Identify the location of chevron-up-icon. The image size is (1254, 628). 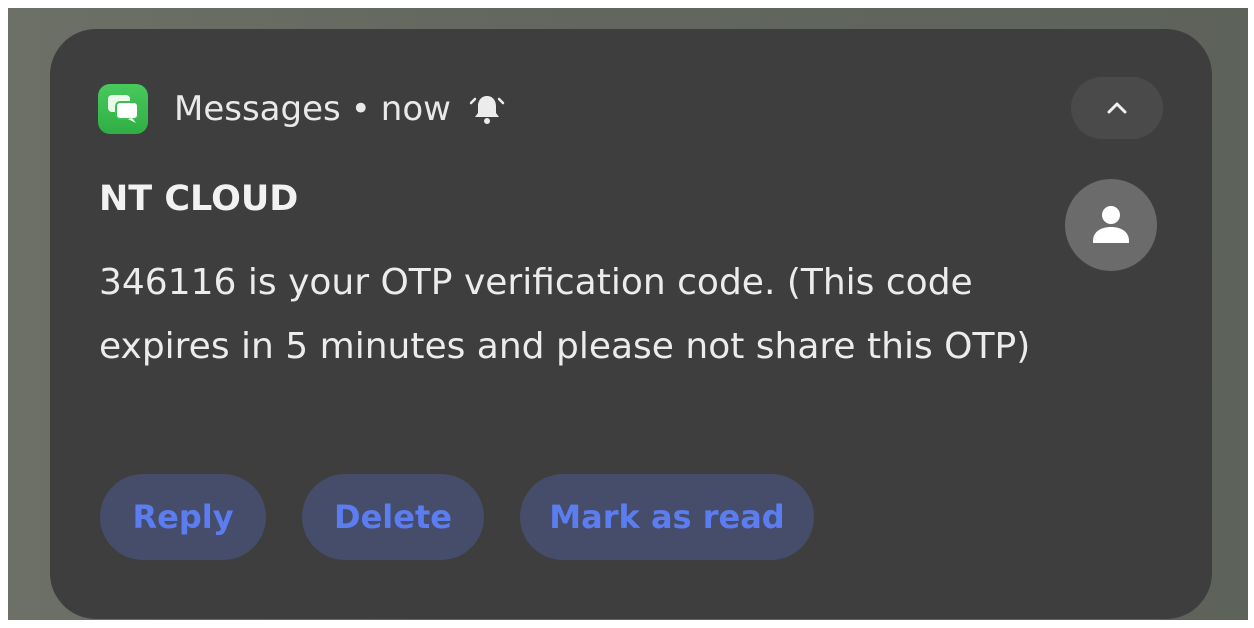
(1117, 108).